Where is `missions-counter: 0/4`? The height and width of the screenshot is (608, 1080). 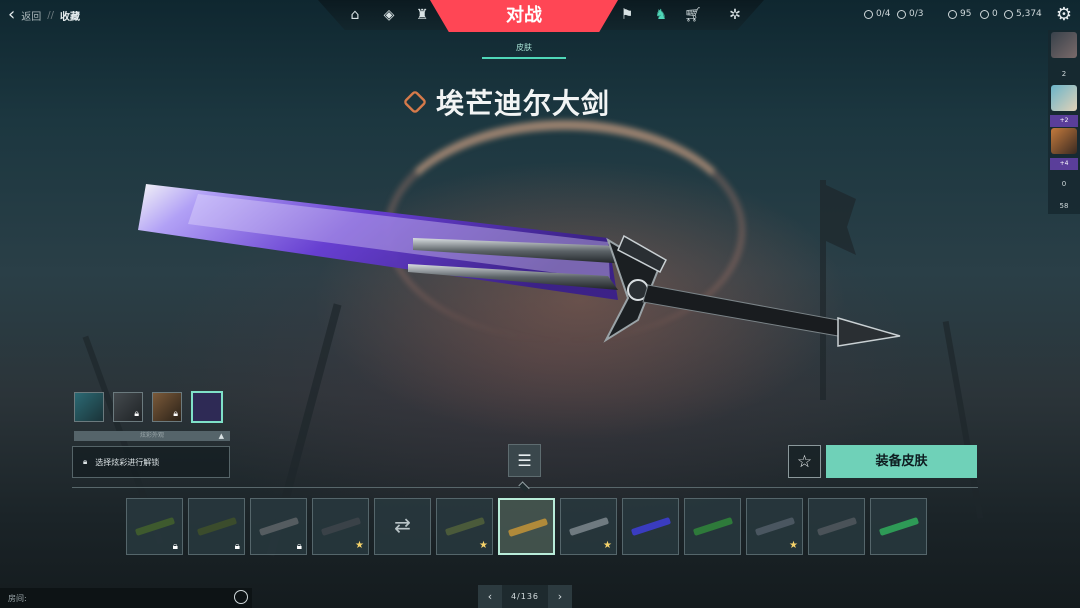 missions-counter: 0/4 is located at coordinates (877, 14).